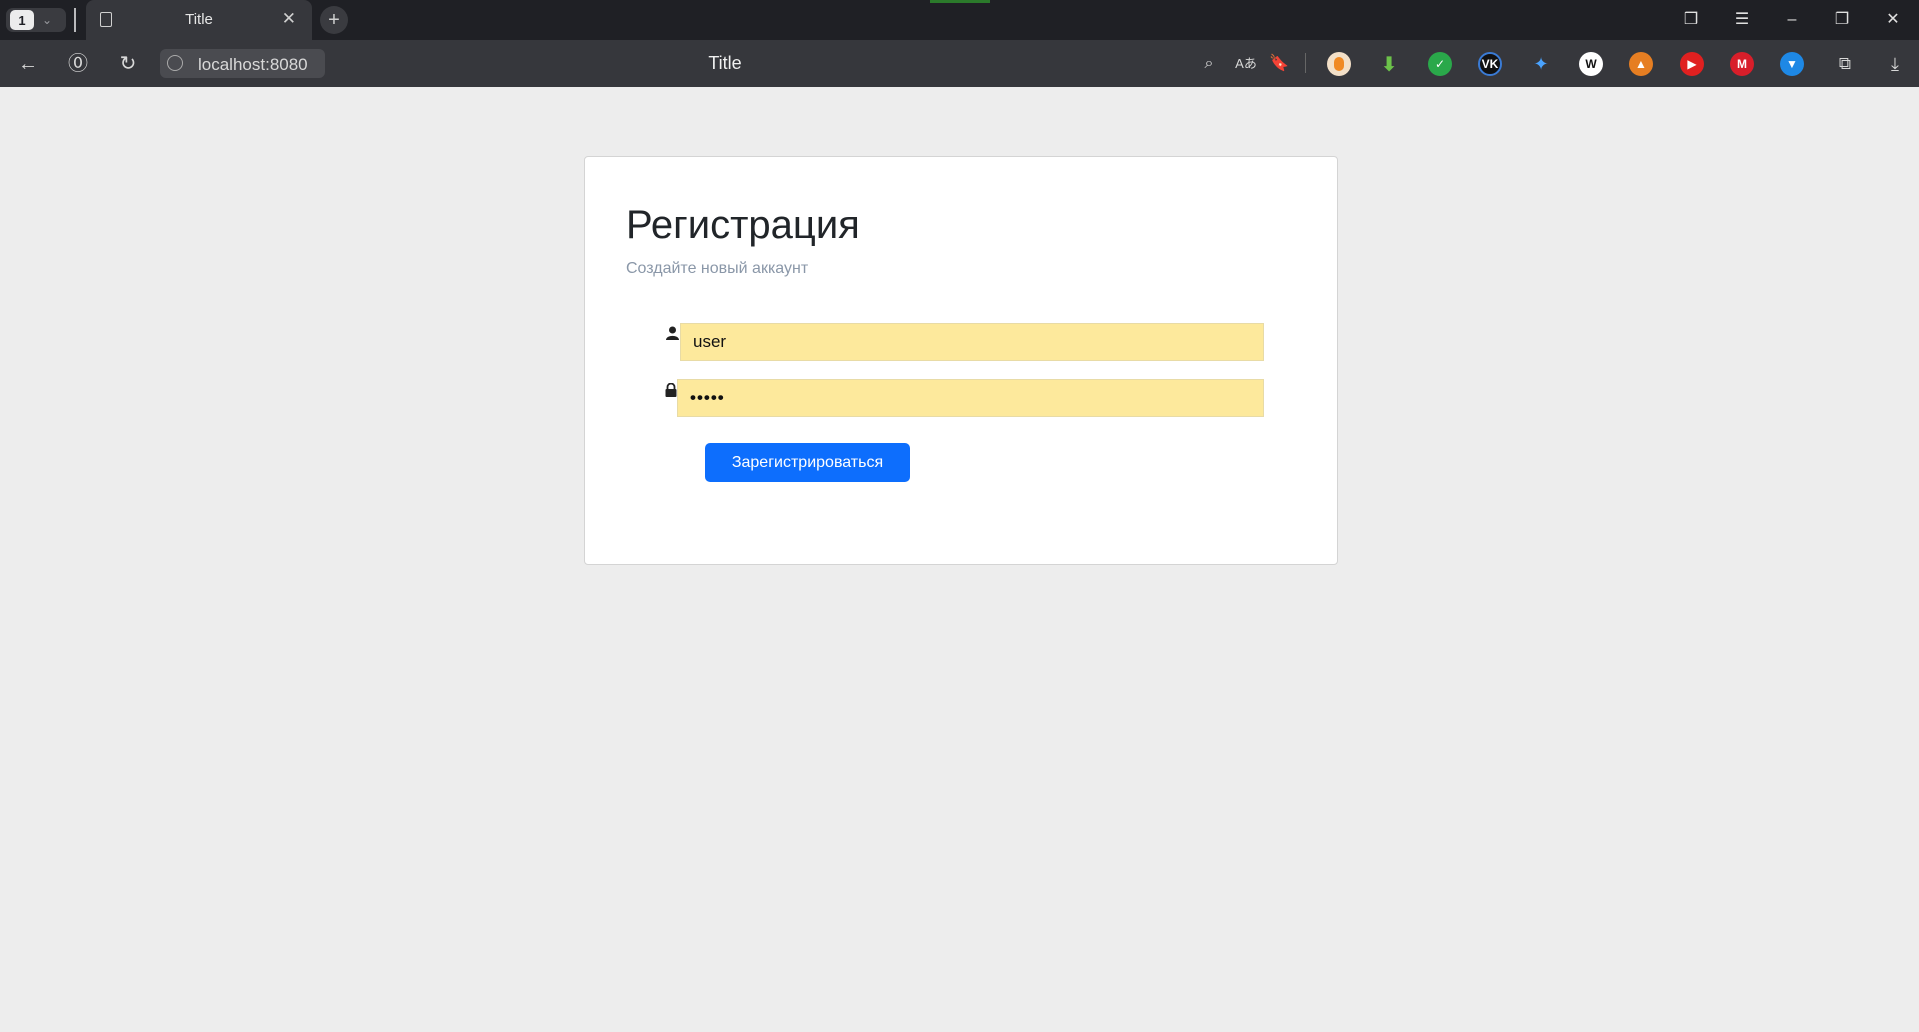  I want to click on form-subtitle: Создайте новый аккаунт, so click(717, 268).